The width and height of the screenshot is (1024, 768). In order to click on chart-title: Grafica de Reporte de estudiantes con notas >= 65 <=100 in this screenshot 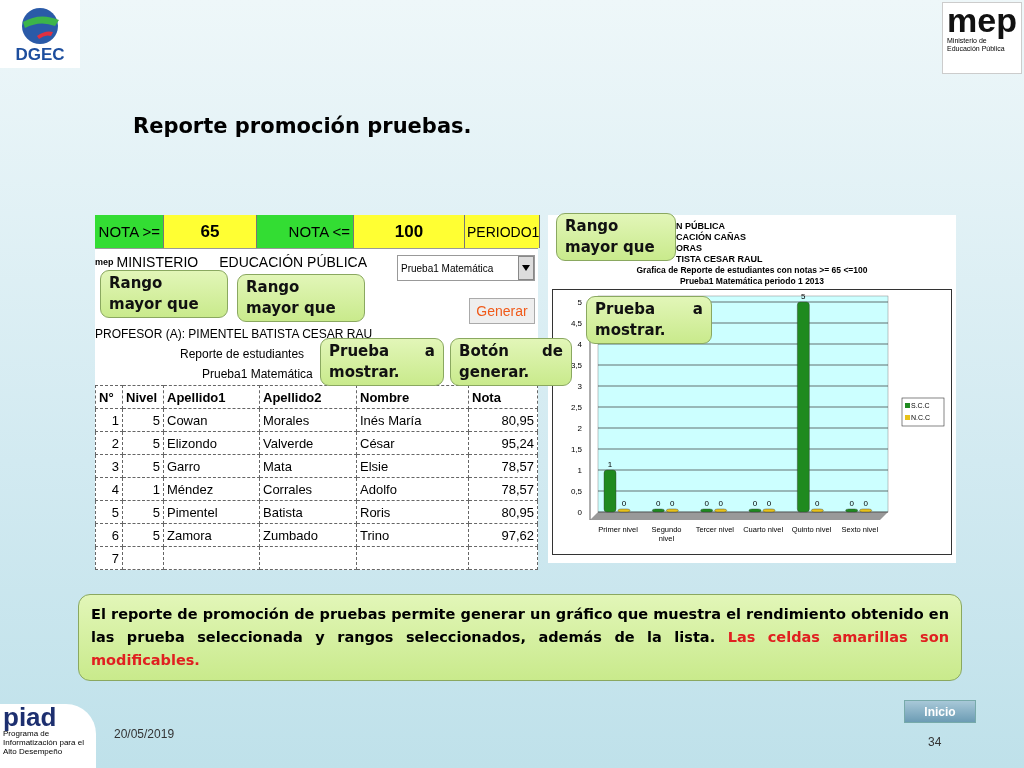, I will do `click(752, 270)`.